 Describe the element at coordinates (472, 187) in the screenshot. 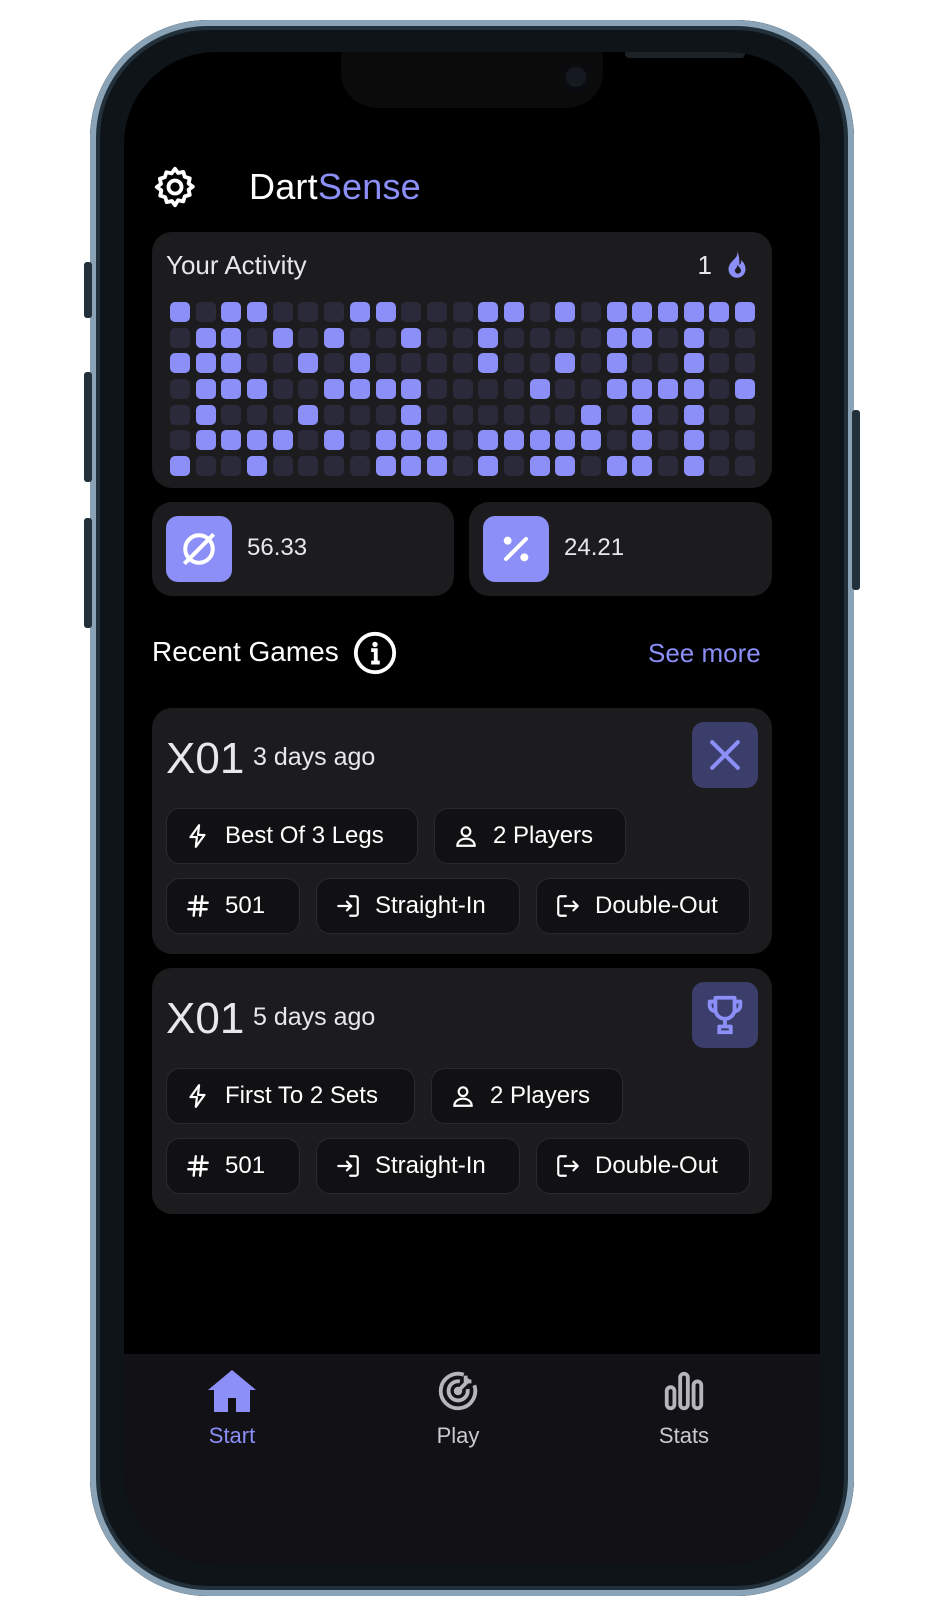

I see `app-header: DartSense` at that location.